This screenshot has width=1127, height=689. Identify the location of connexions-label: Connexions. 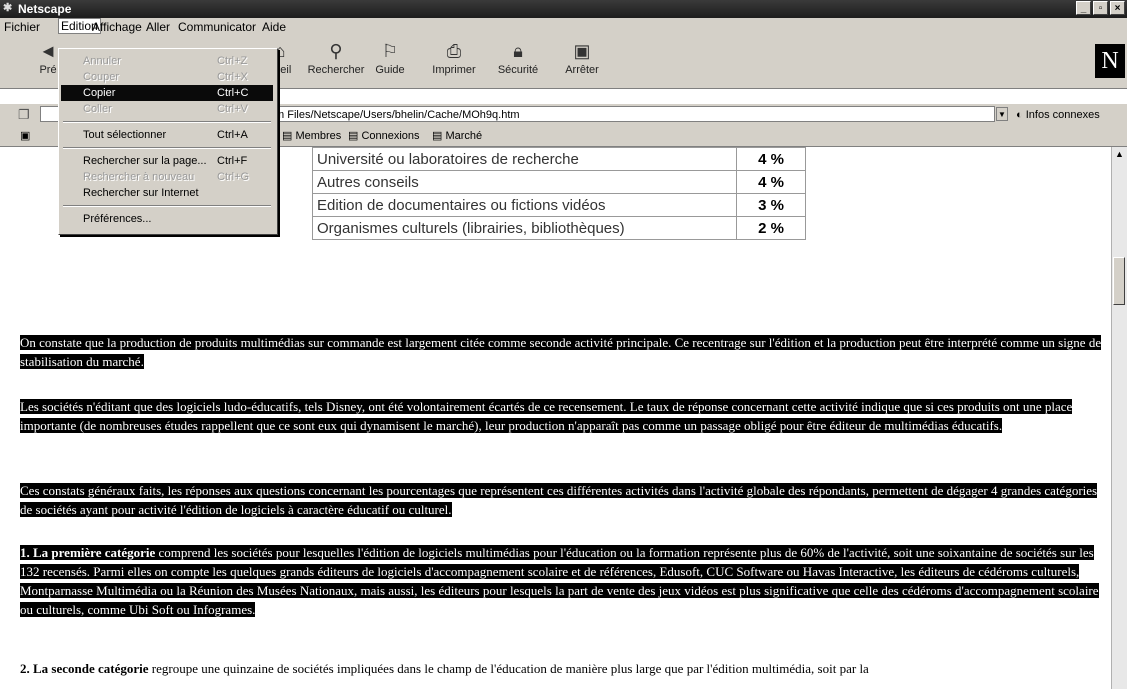
(390, 136).